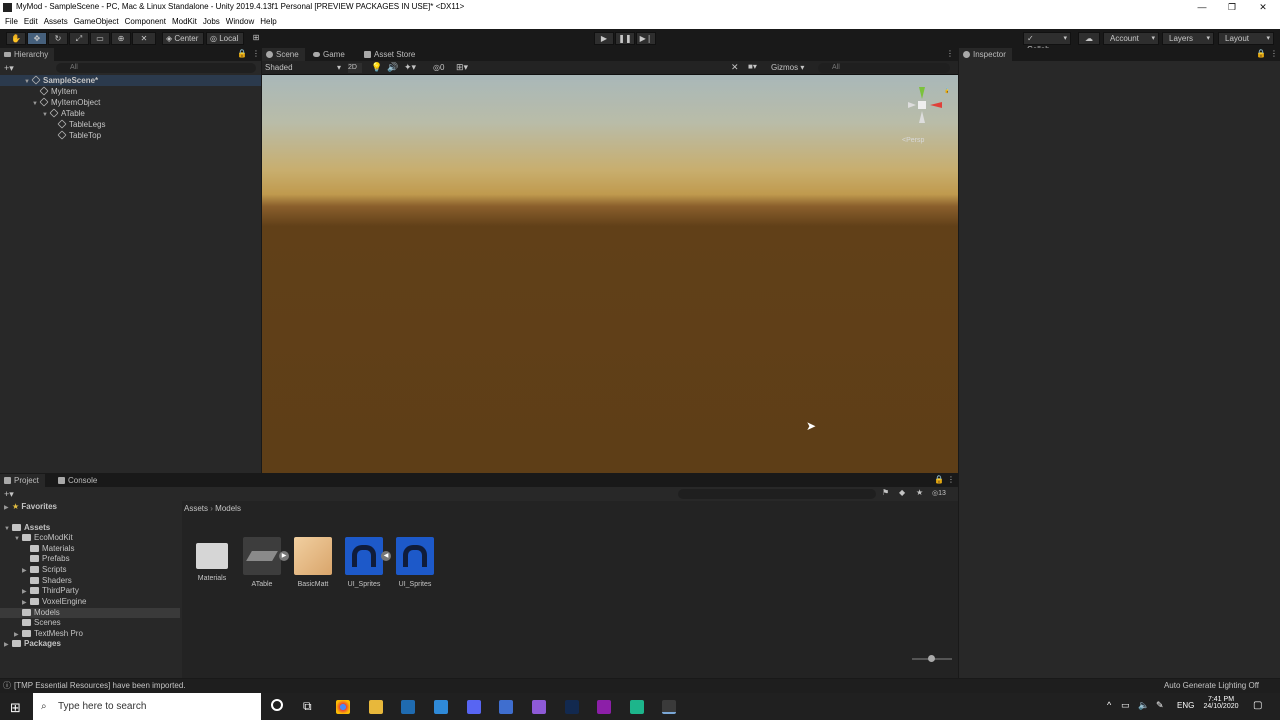  Describe the element at coordinates (156, 68) in the screenshot. I see `hierarchy-search-input: All` at that location.